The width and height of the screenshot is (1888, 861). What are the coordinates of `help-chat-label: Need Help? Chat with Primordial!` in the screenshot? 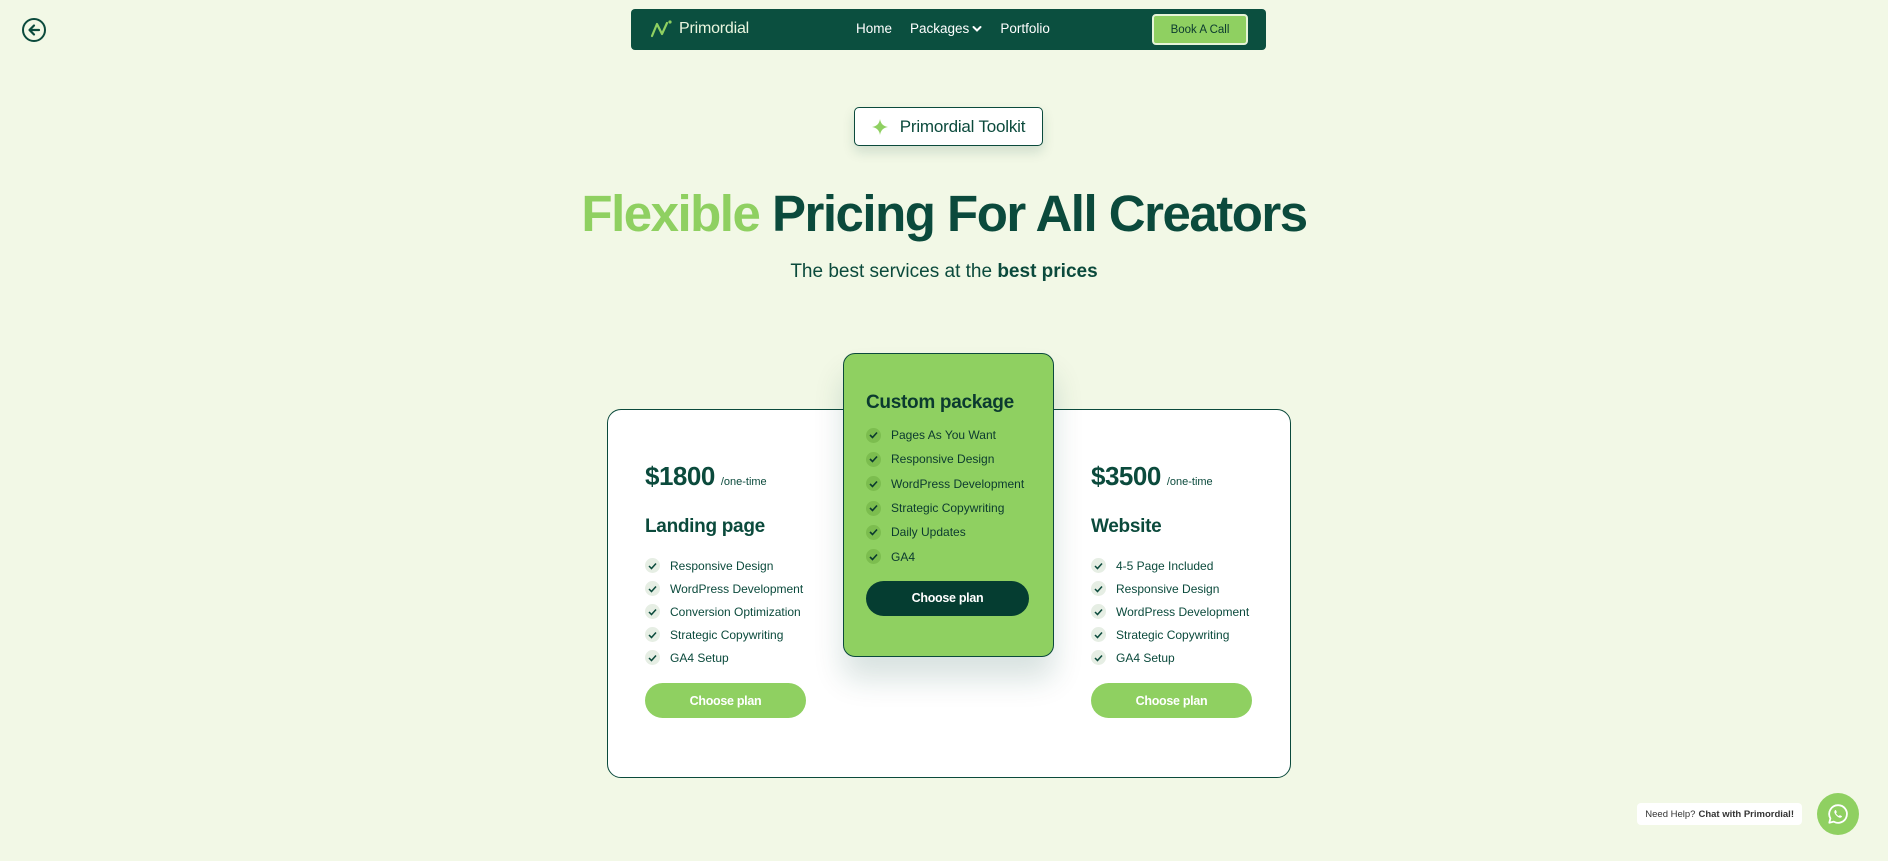 It's located at (1719, 814).